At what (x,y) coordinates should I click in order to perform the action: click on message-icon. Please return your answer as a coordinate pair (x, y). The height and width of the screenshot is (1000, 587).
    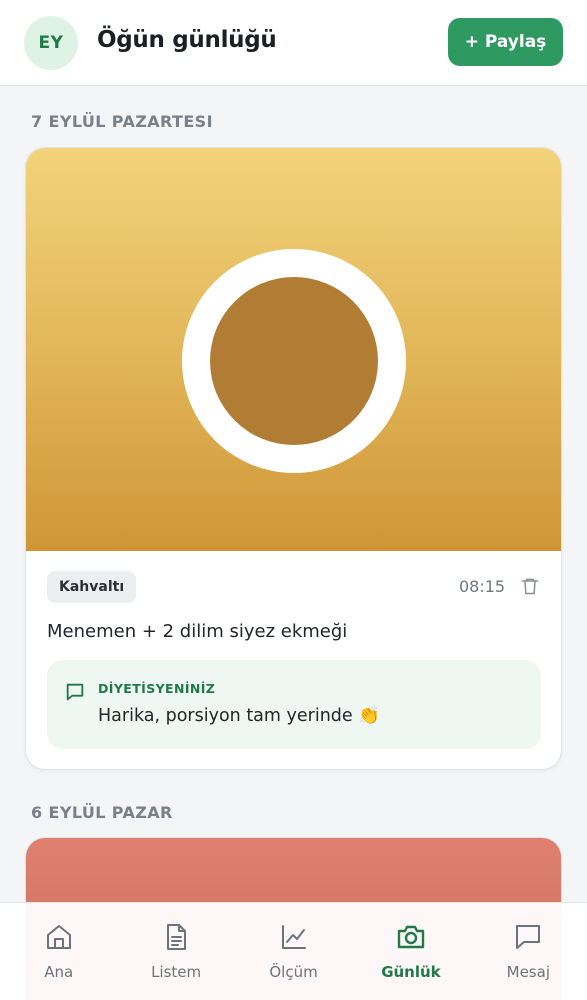
    Looking at the image, I should click on (528, 937).